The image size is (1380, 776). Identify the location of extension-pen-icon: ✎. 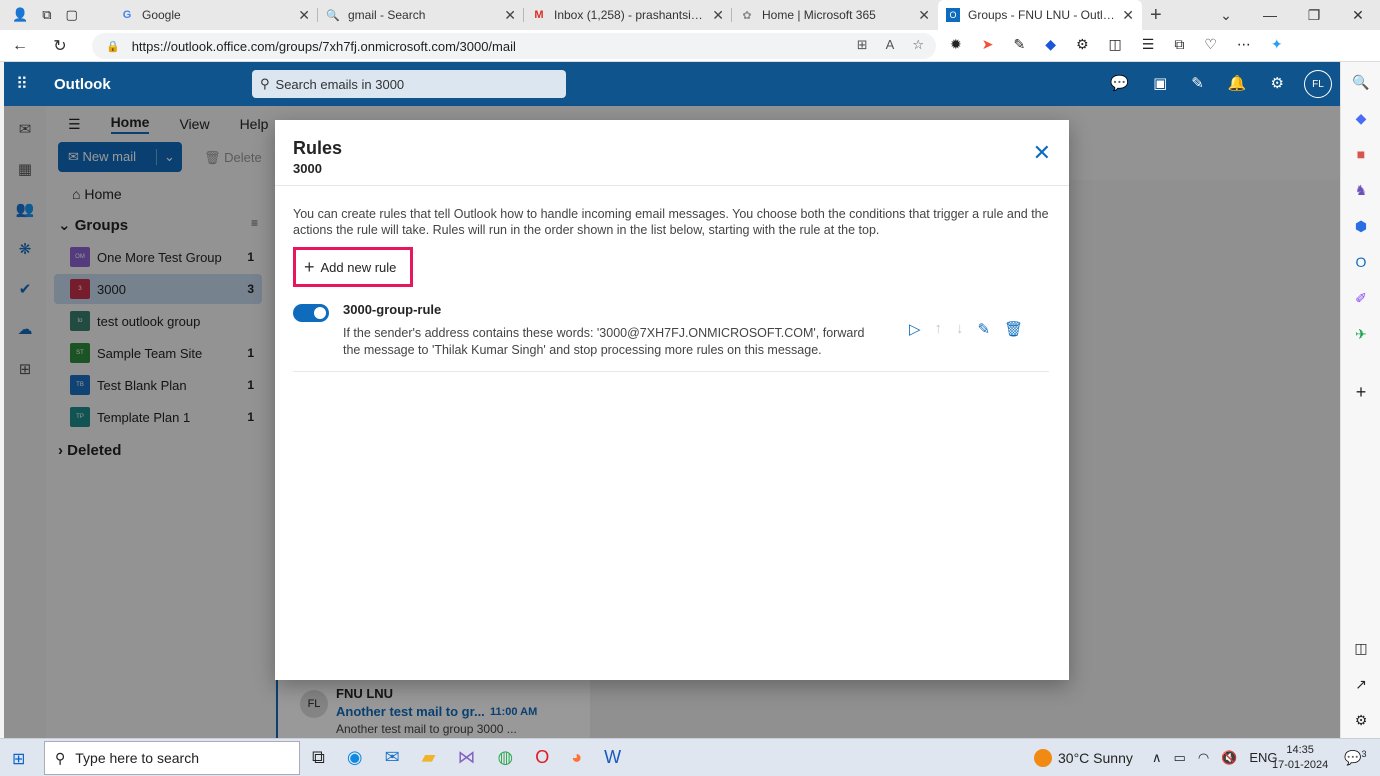
(1019, 44).